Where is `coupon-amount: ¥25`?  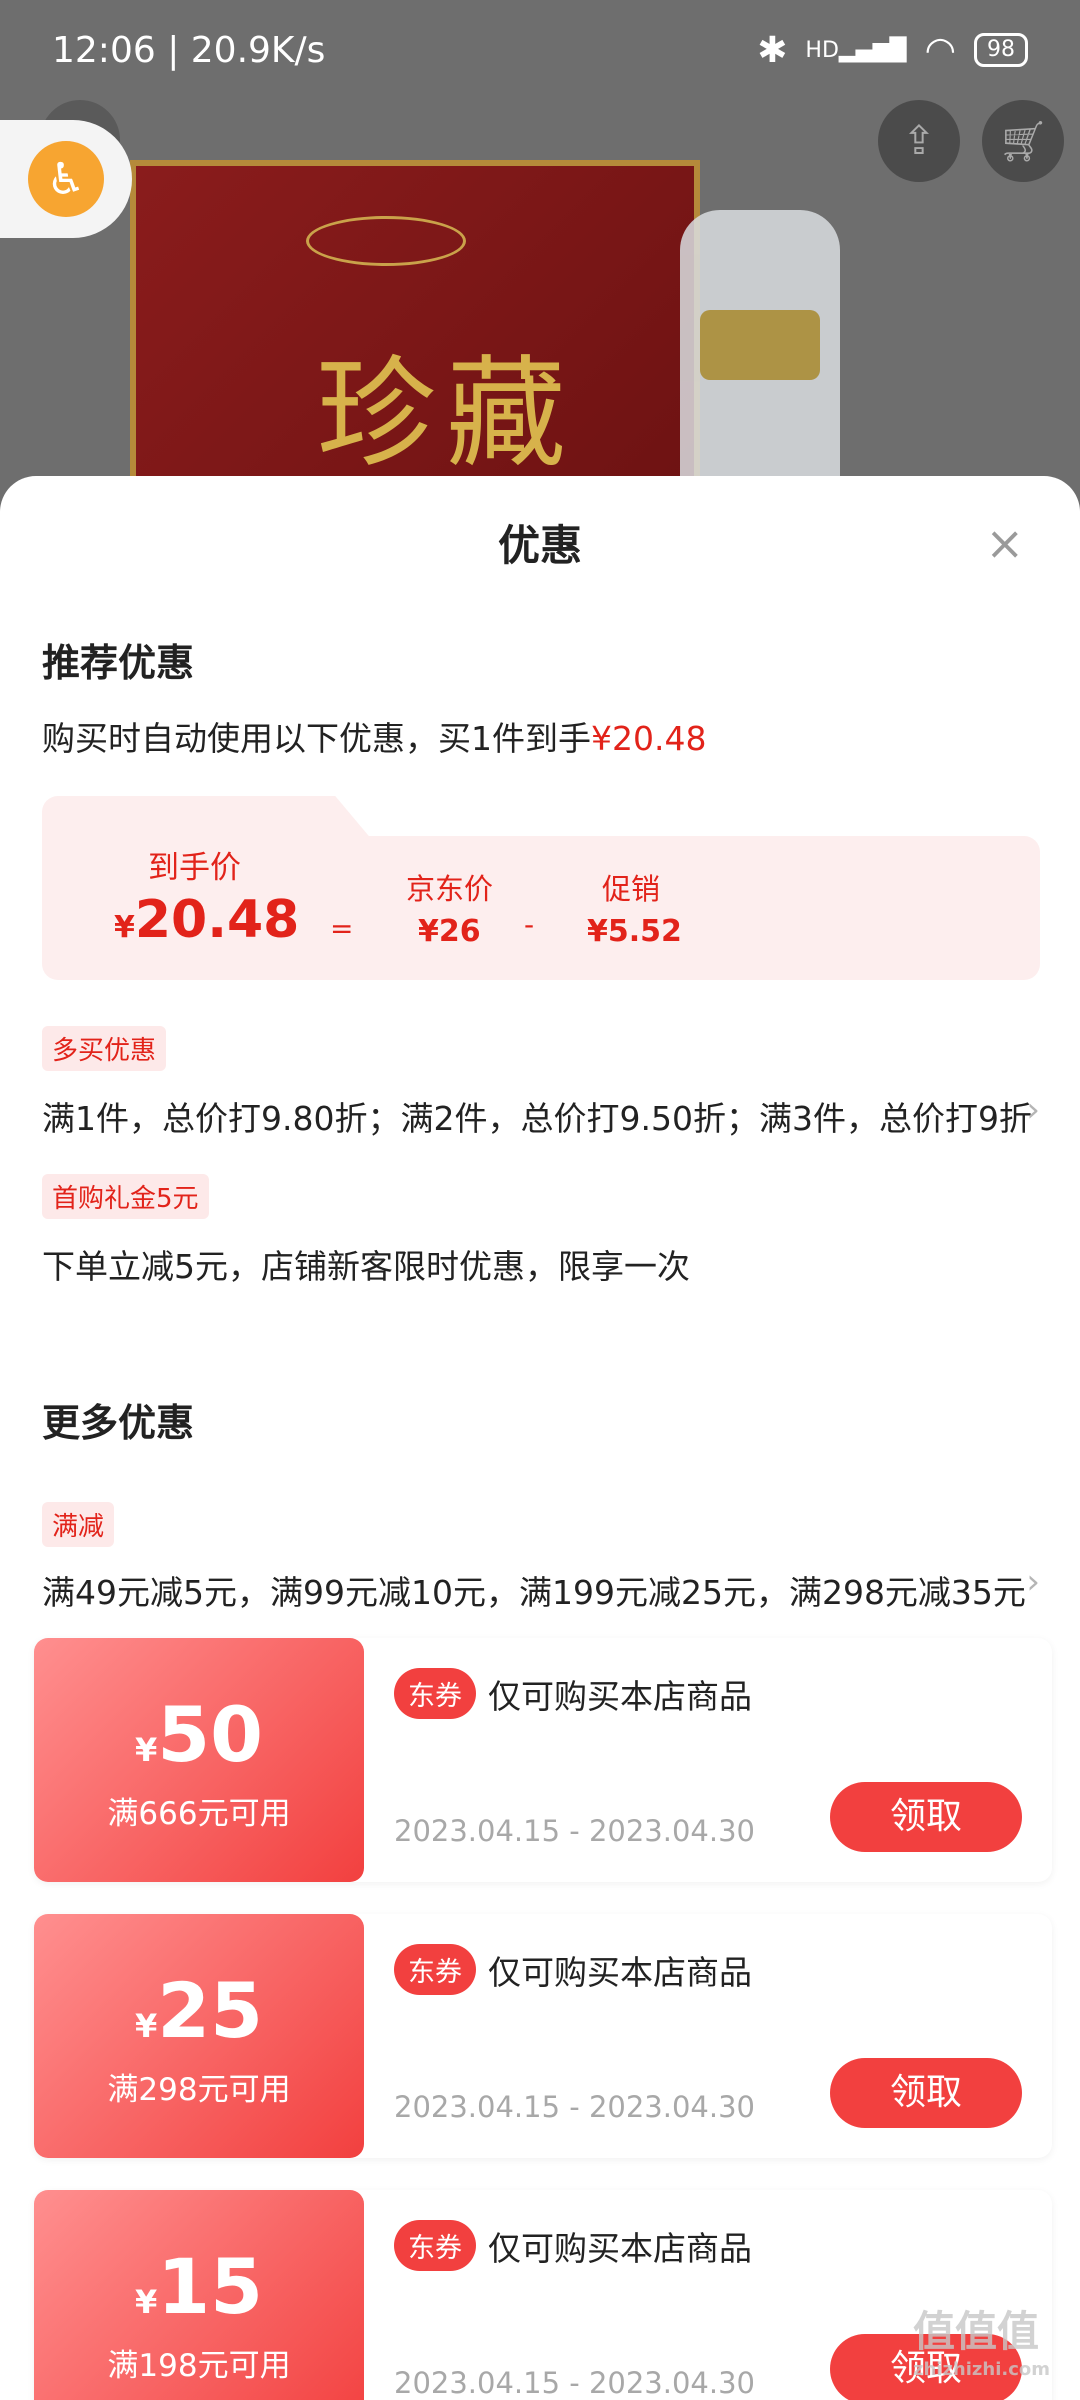 coupon-amount: ¥25 is located at coordinates (199, 2010).